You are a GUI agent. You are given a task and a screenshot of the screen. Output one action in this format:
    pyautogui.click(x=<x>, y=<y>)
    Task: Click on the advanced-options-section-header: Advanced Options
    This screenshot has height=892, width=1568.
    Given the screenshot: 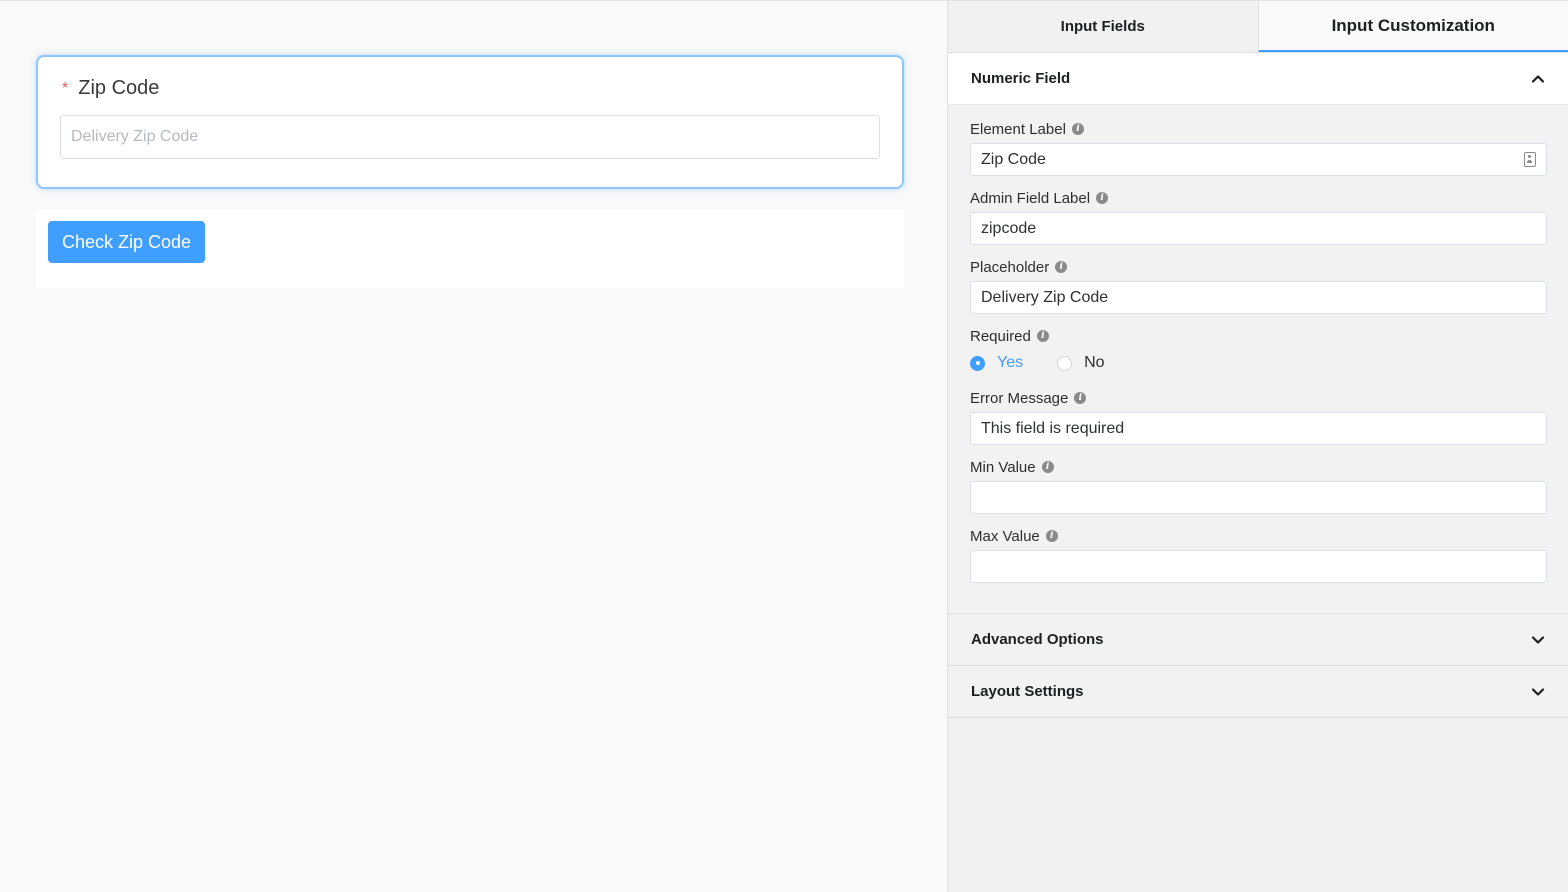 What is the action you would take?
    pyautogui.click(x=1258, y=640)
    